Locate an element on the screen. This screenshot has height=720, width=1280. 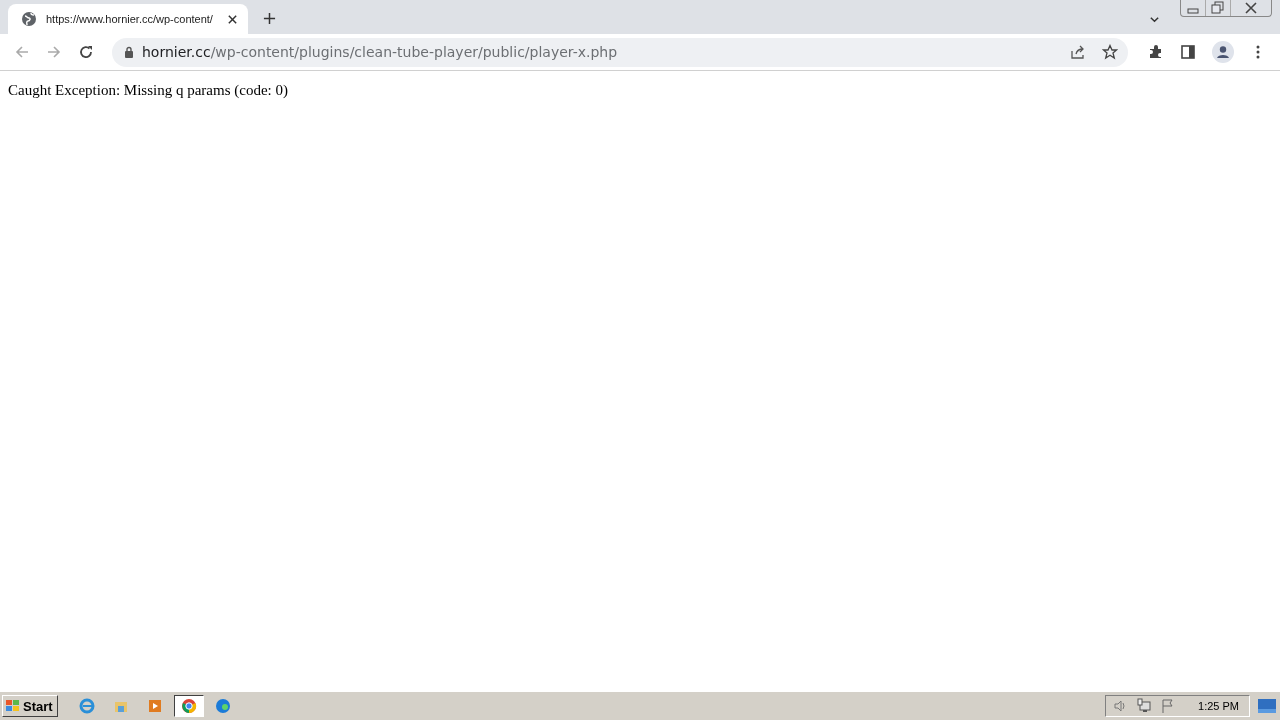
chrome-logo-icon is located at coordinates (188, 706).